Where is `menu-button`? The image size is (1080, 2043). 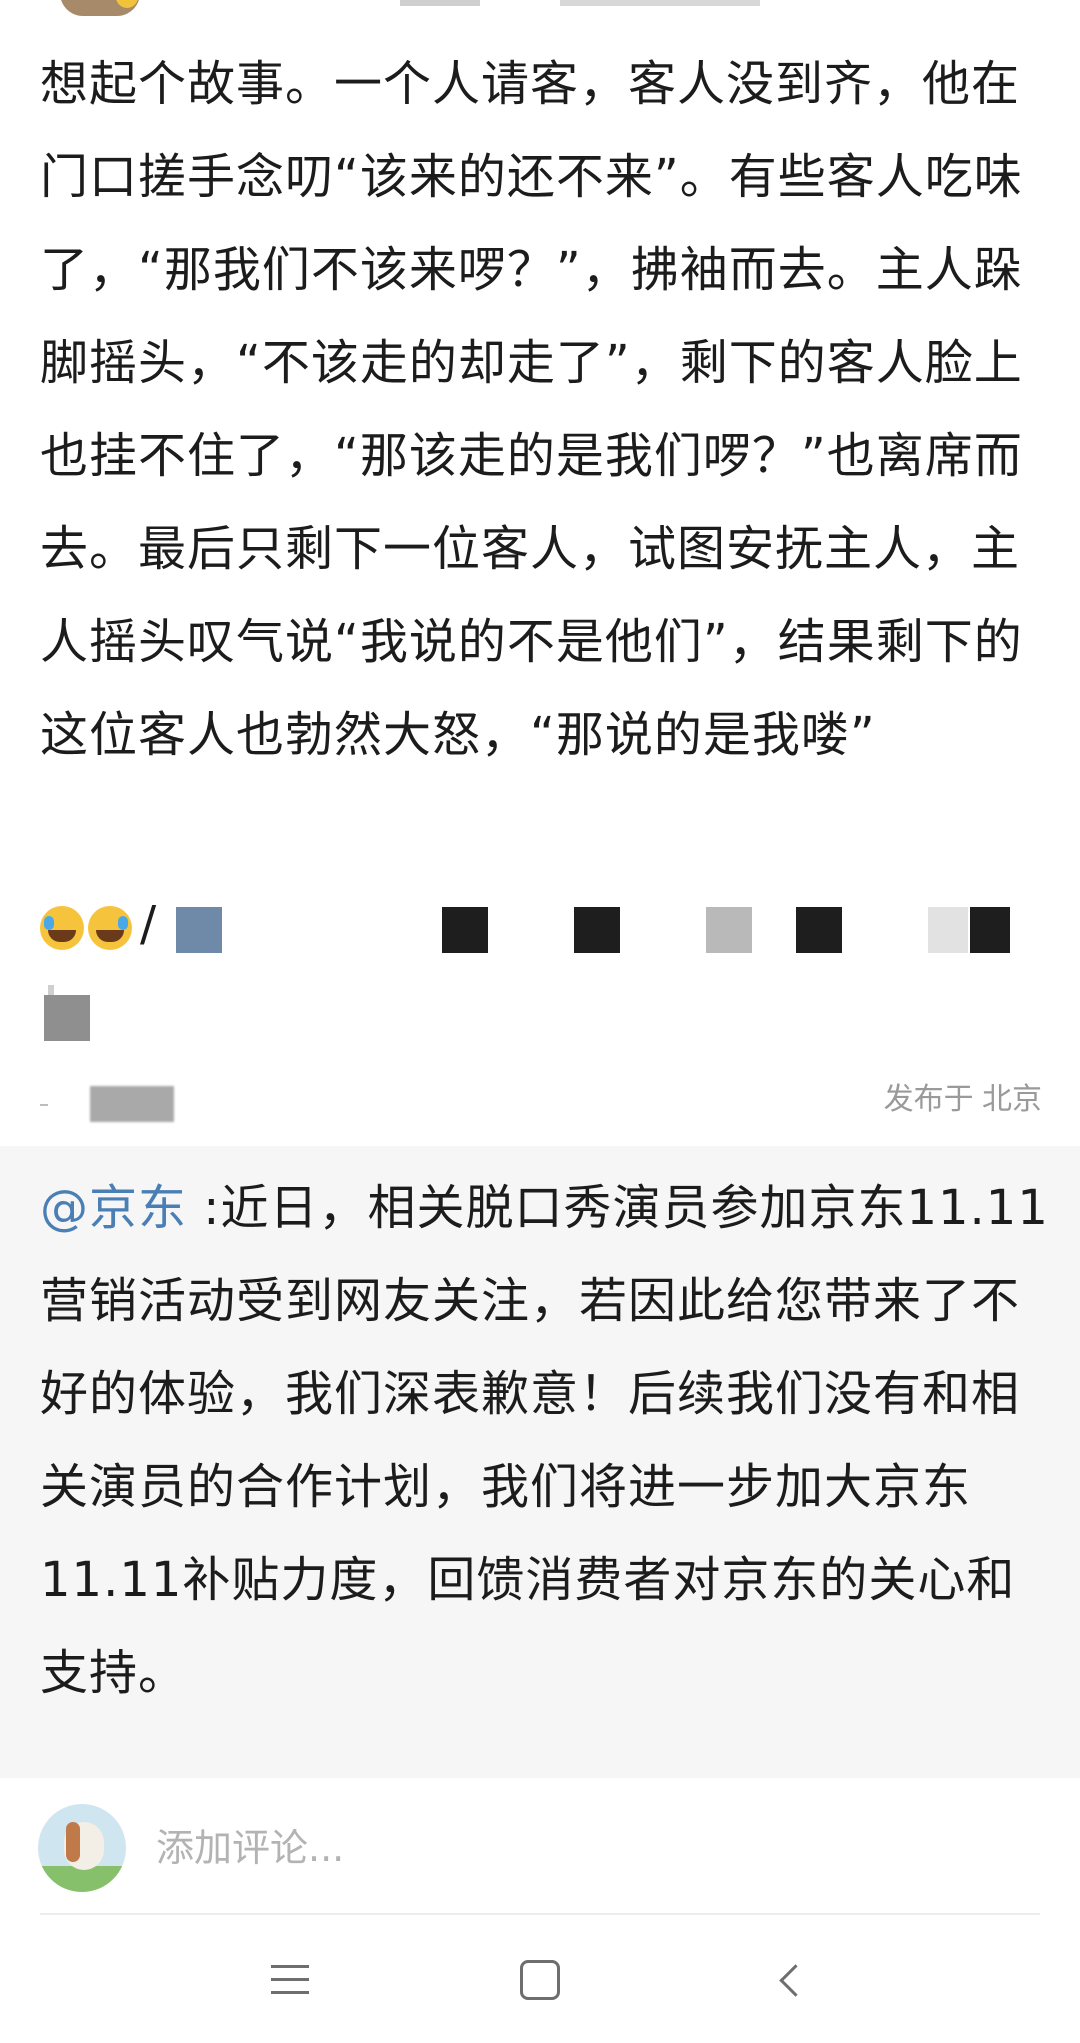
menu-button is located at coordinates (290, 1980).